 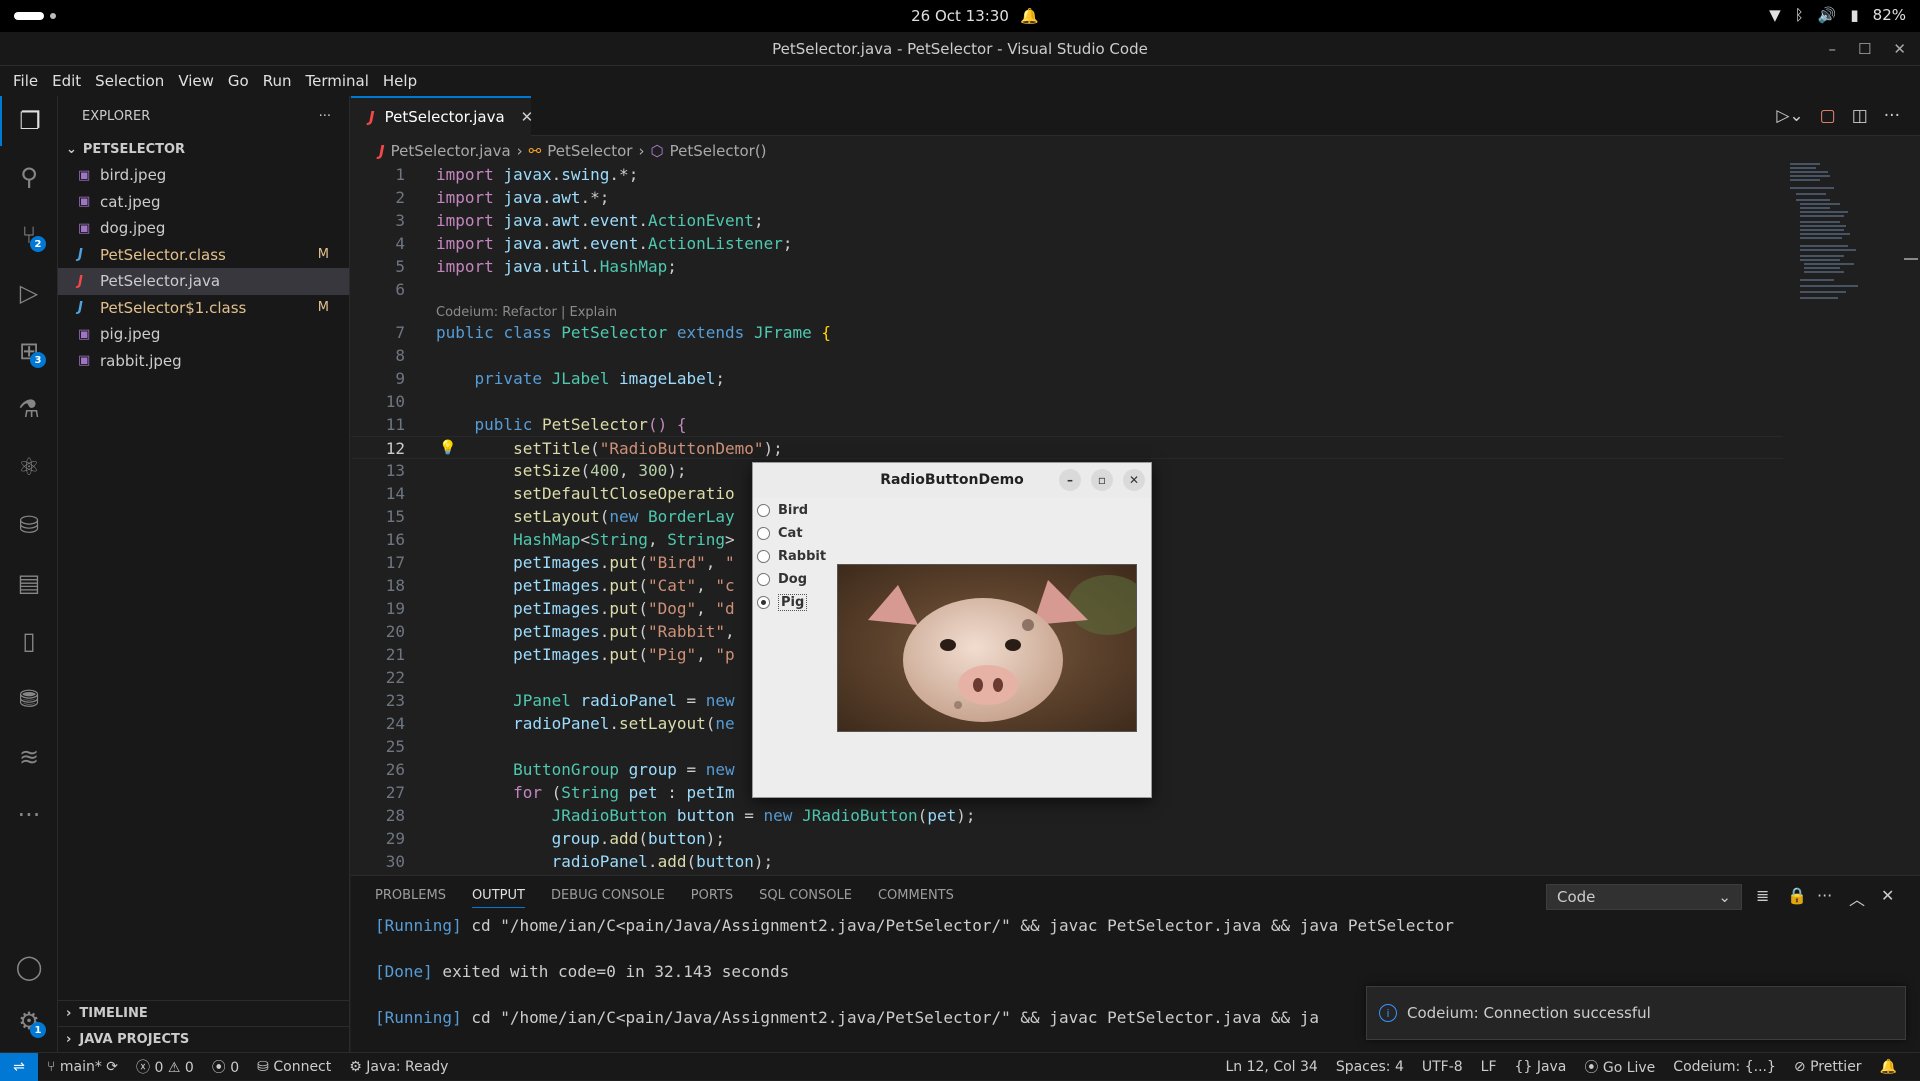 I want to click on chevron-right-icon: ›, so click(x=519, y=151).